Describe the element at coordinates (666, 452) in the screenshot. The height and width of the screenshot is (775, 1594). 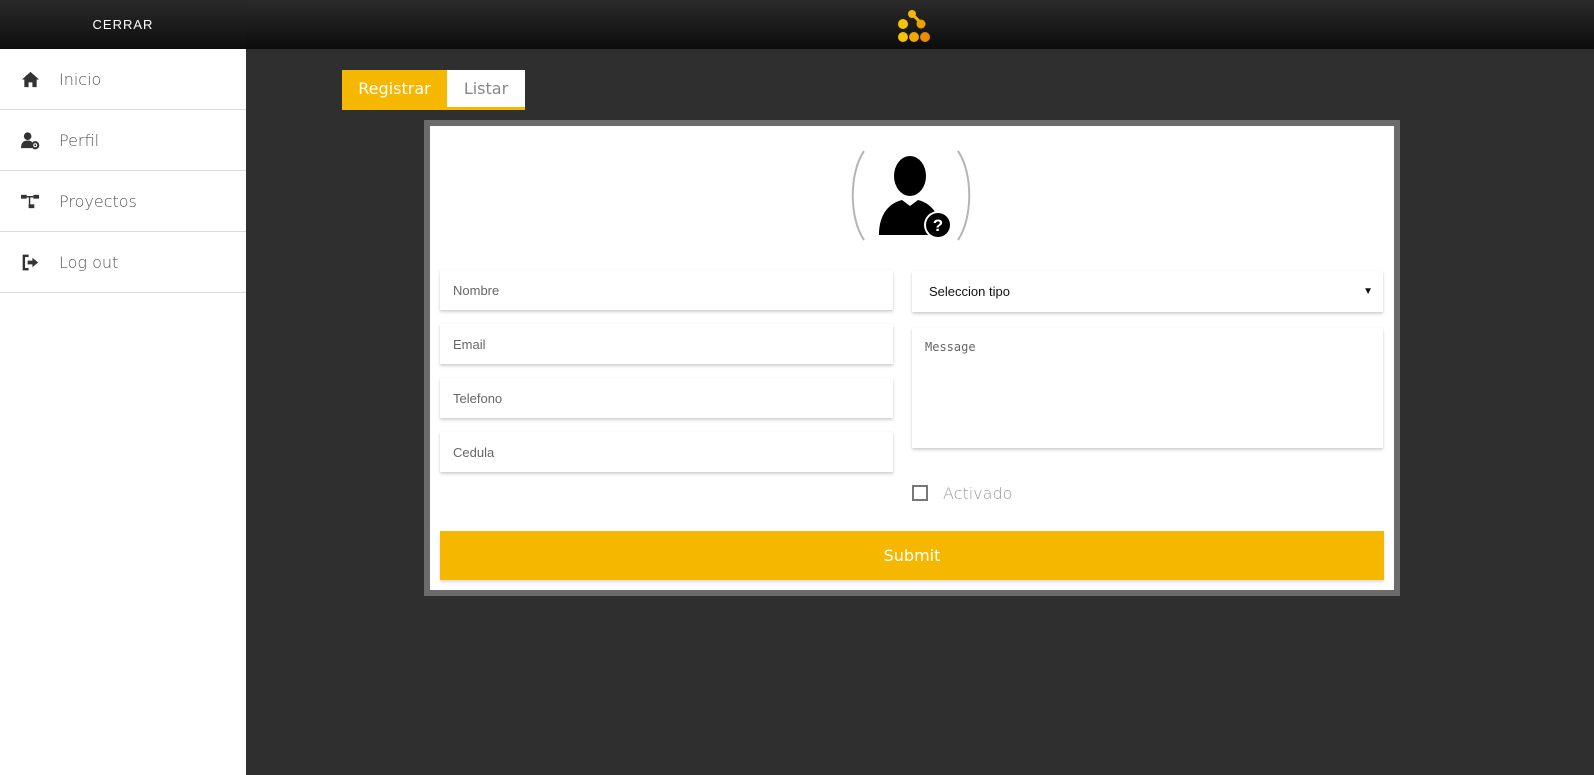
I see `cedula-input` at that location.